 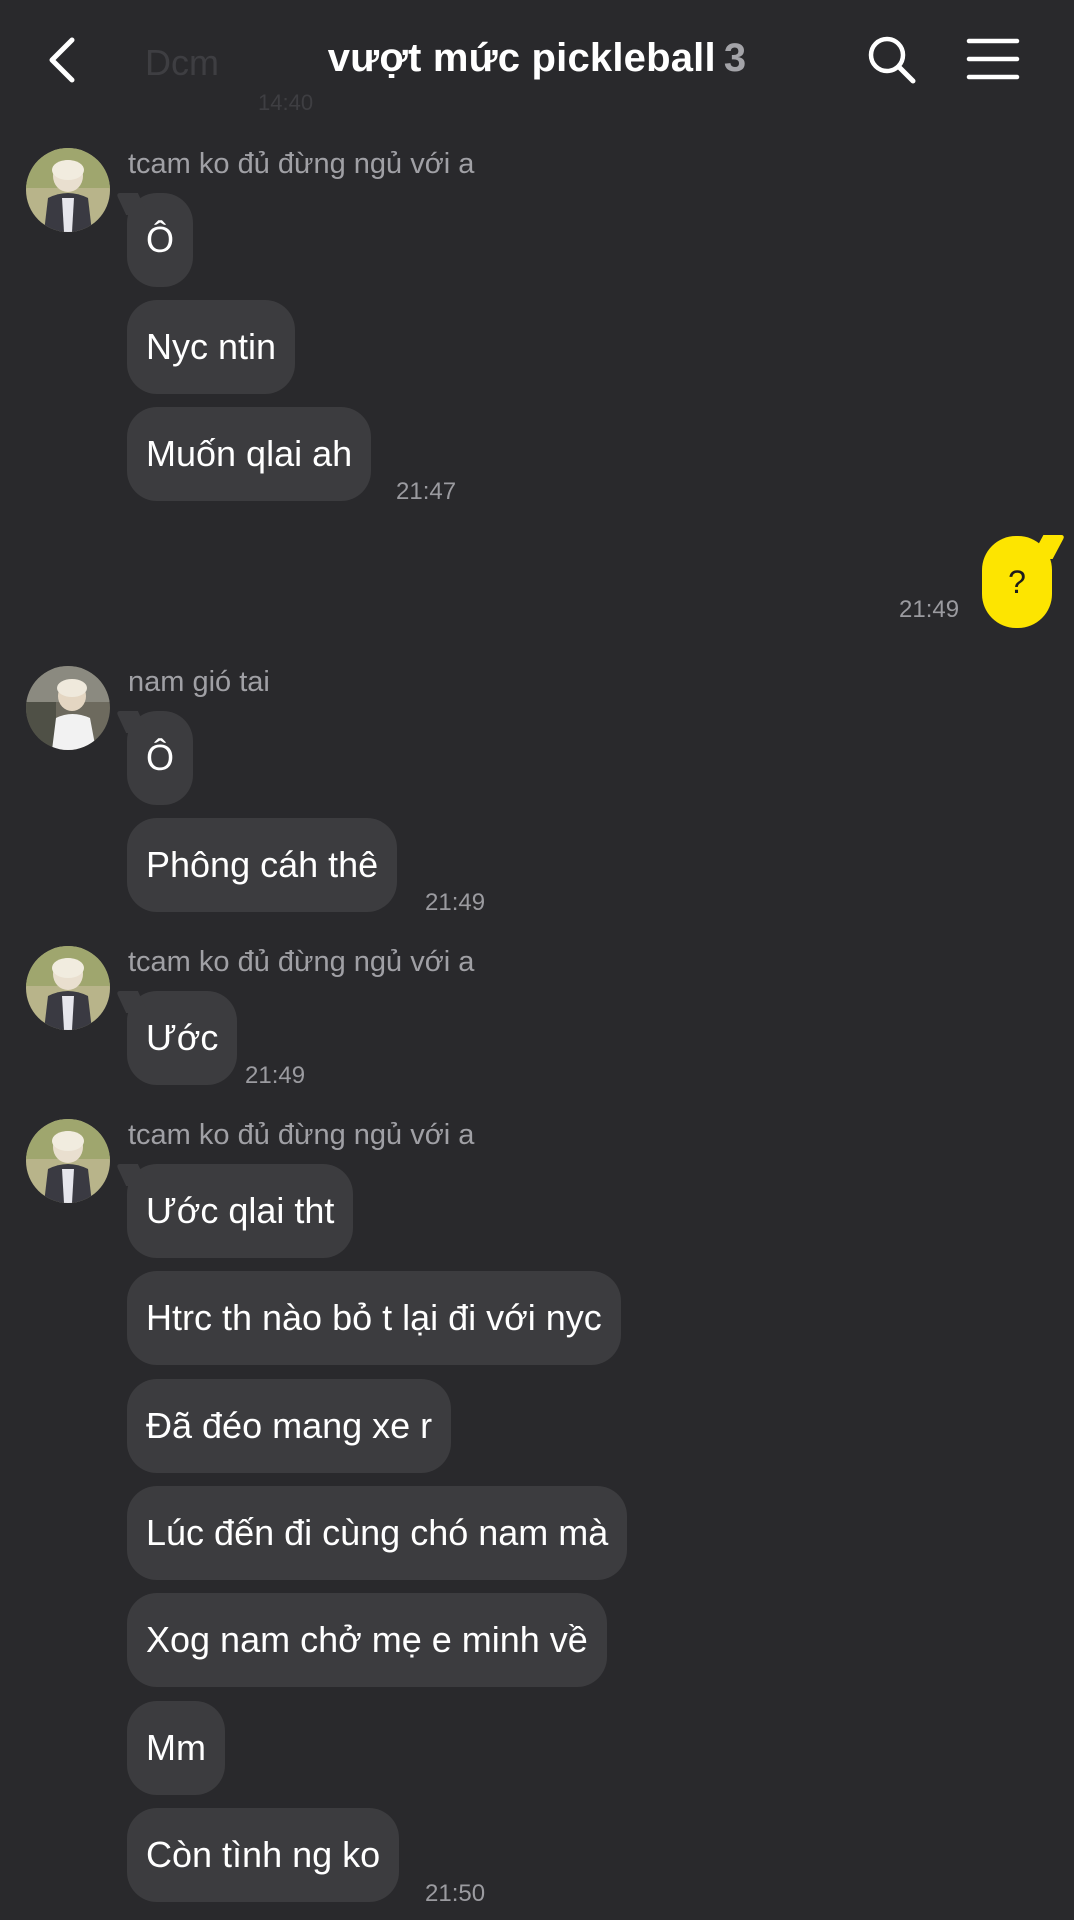 I want to click on search-icon, so click(x=892, y=60).